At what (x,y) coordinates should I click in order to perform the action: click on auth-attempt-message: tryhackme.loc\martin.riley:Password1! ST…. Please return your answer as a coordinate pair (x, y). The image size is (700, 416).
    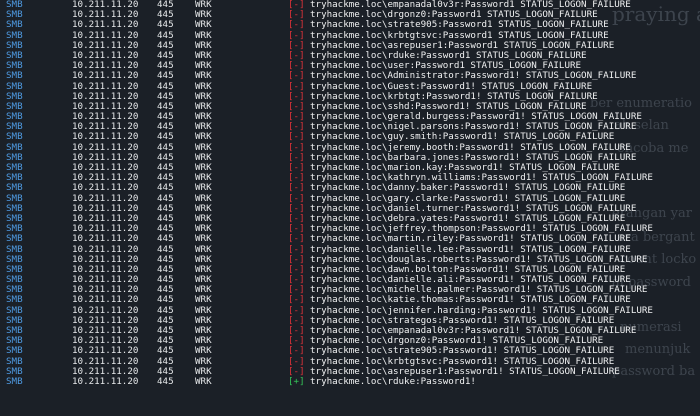
    Looking at the image, I should click on (470, 239).